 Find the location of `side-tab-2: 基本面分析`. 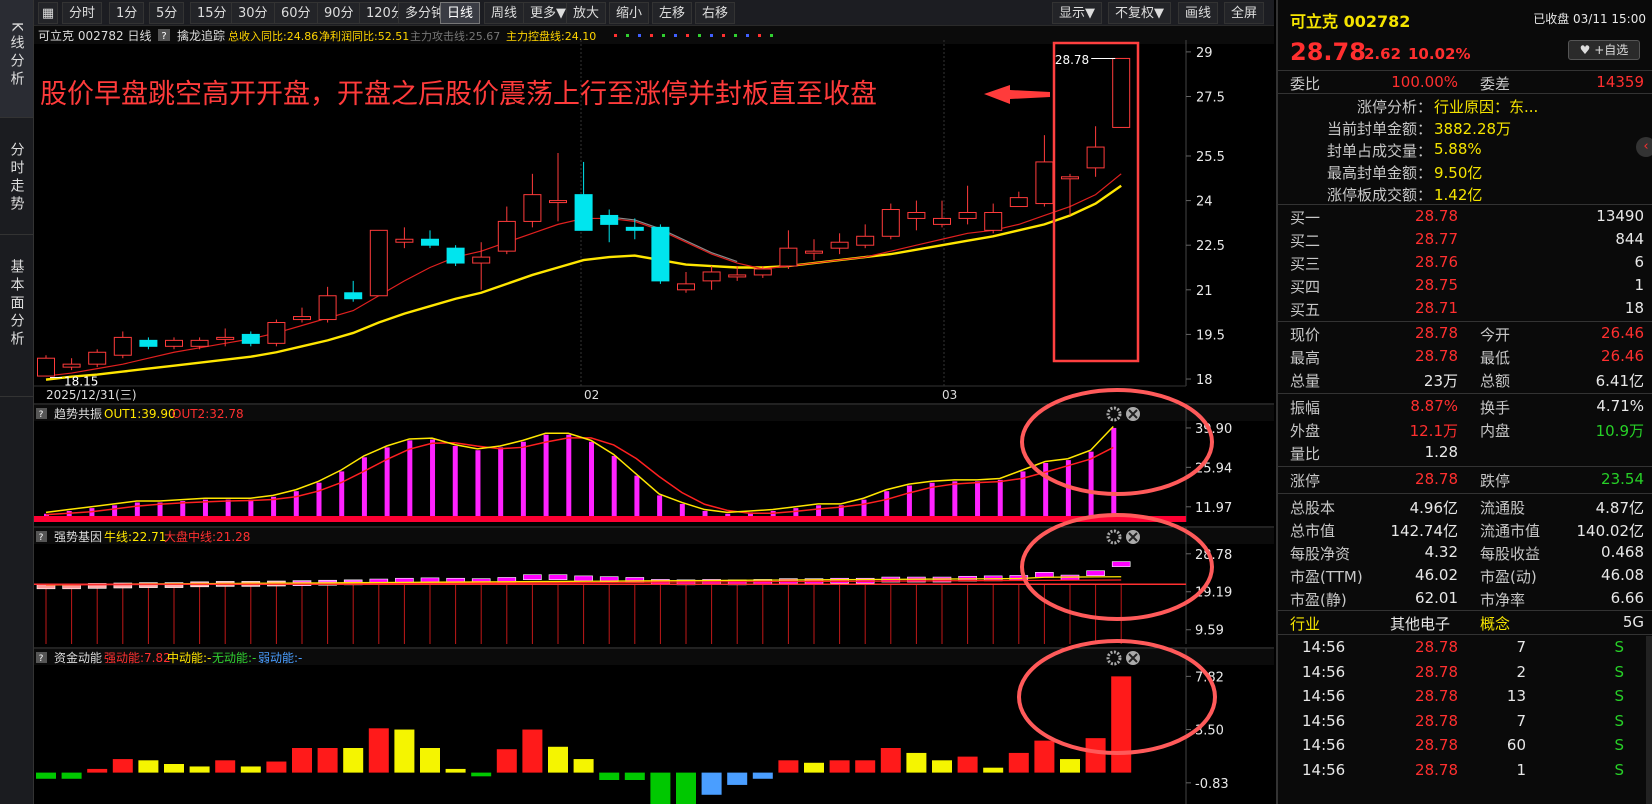

side-tab-2: 基本面分析 is located at coordinates (16, 317).